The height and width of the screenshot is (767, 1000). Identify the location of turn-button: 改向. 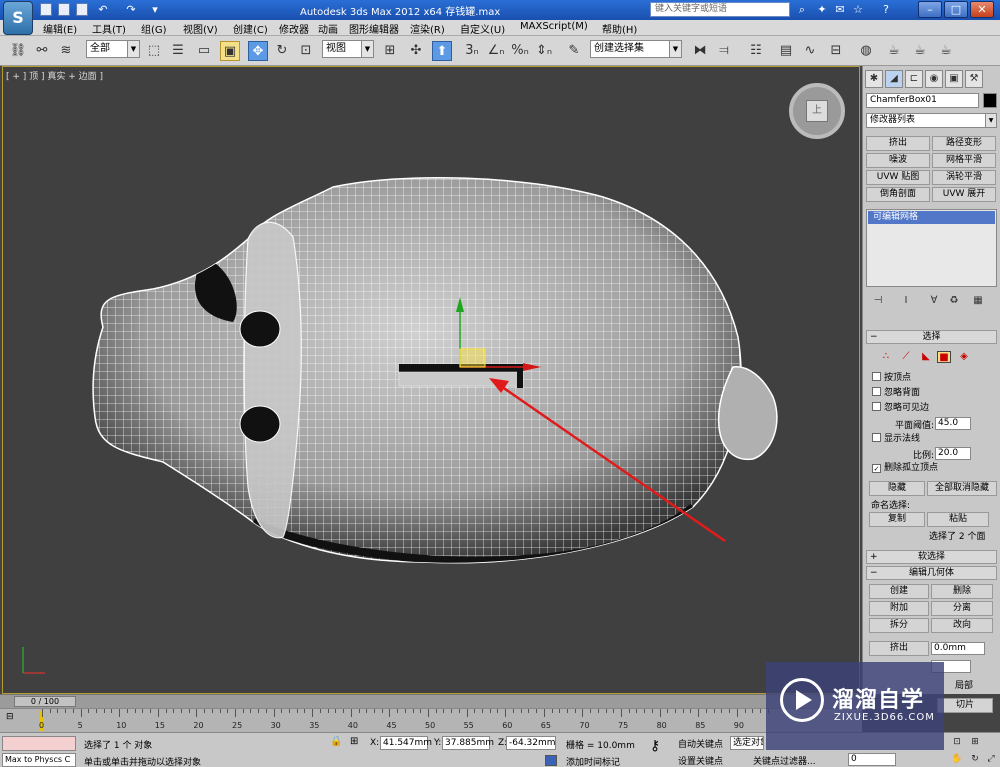
(962, 625).